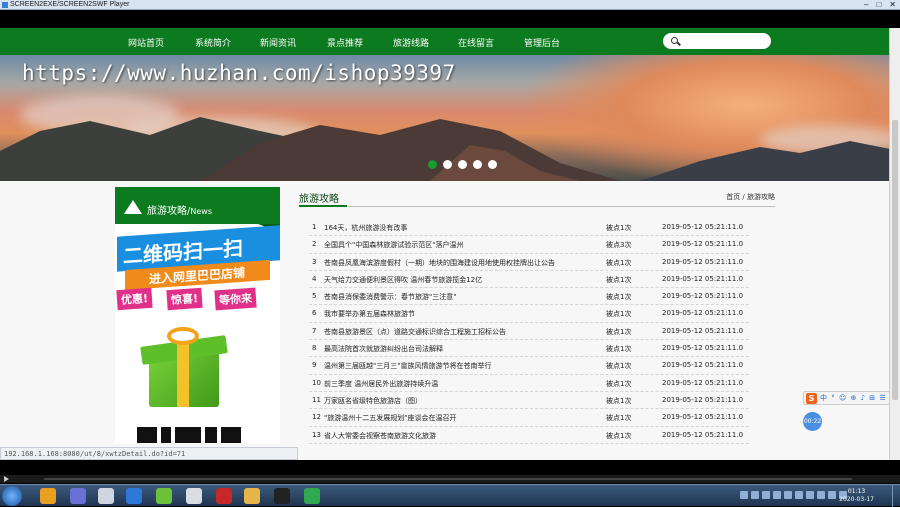 The image size is (900, 507). What do you see at coordinates (314, 261) in the screenshot?
I see `row-number: 3` at bounding box center [314, 261].